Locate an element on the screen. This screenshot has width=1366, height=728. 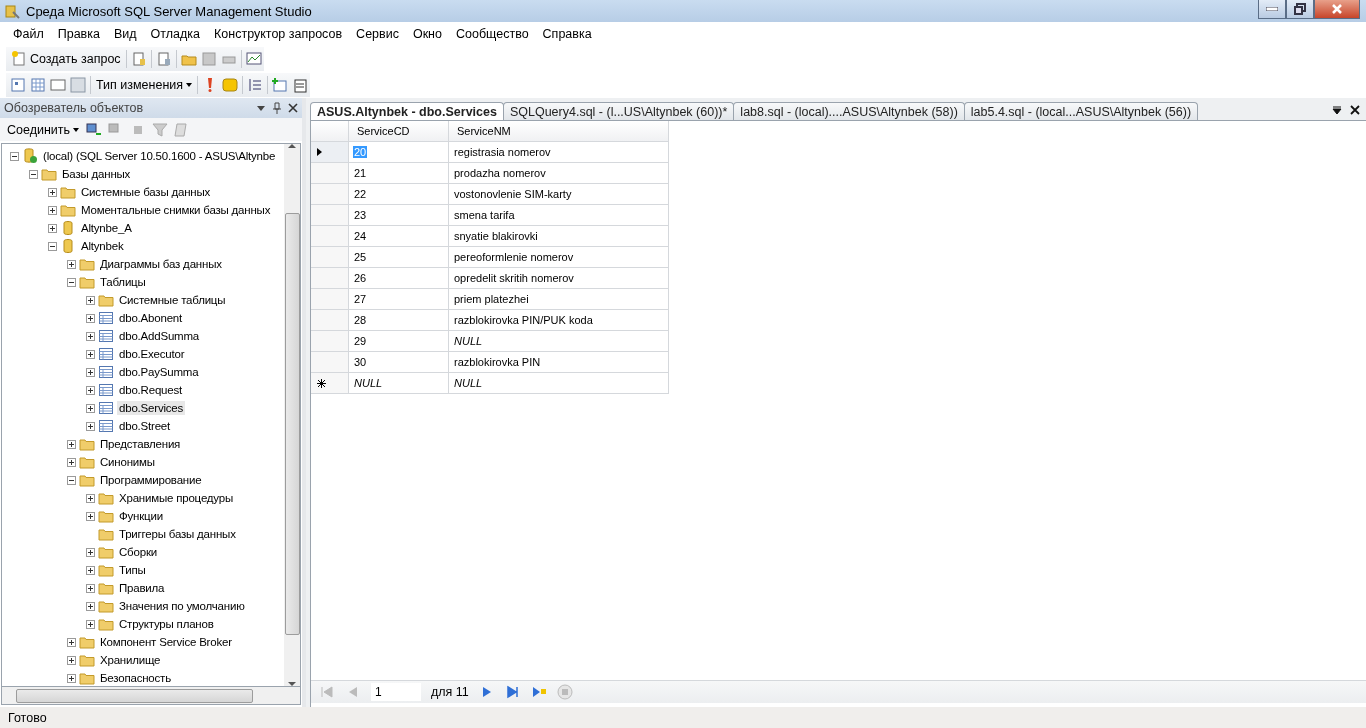
tree-item: Хранимые процедуры is located at coordinates (176, 498).